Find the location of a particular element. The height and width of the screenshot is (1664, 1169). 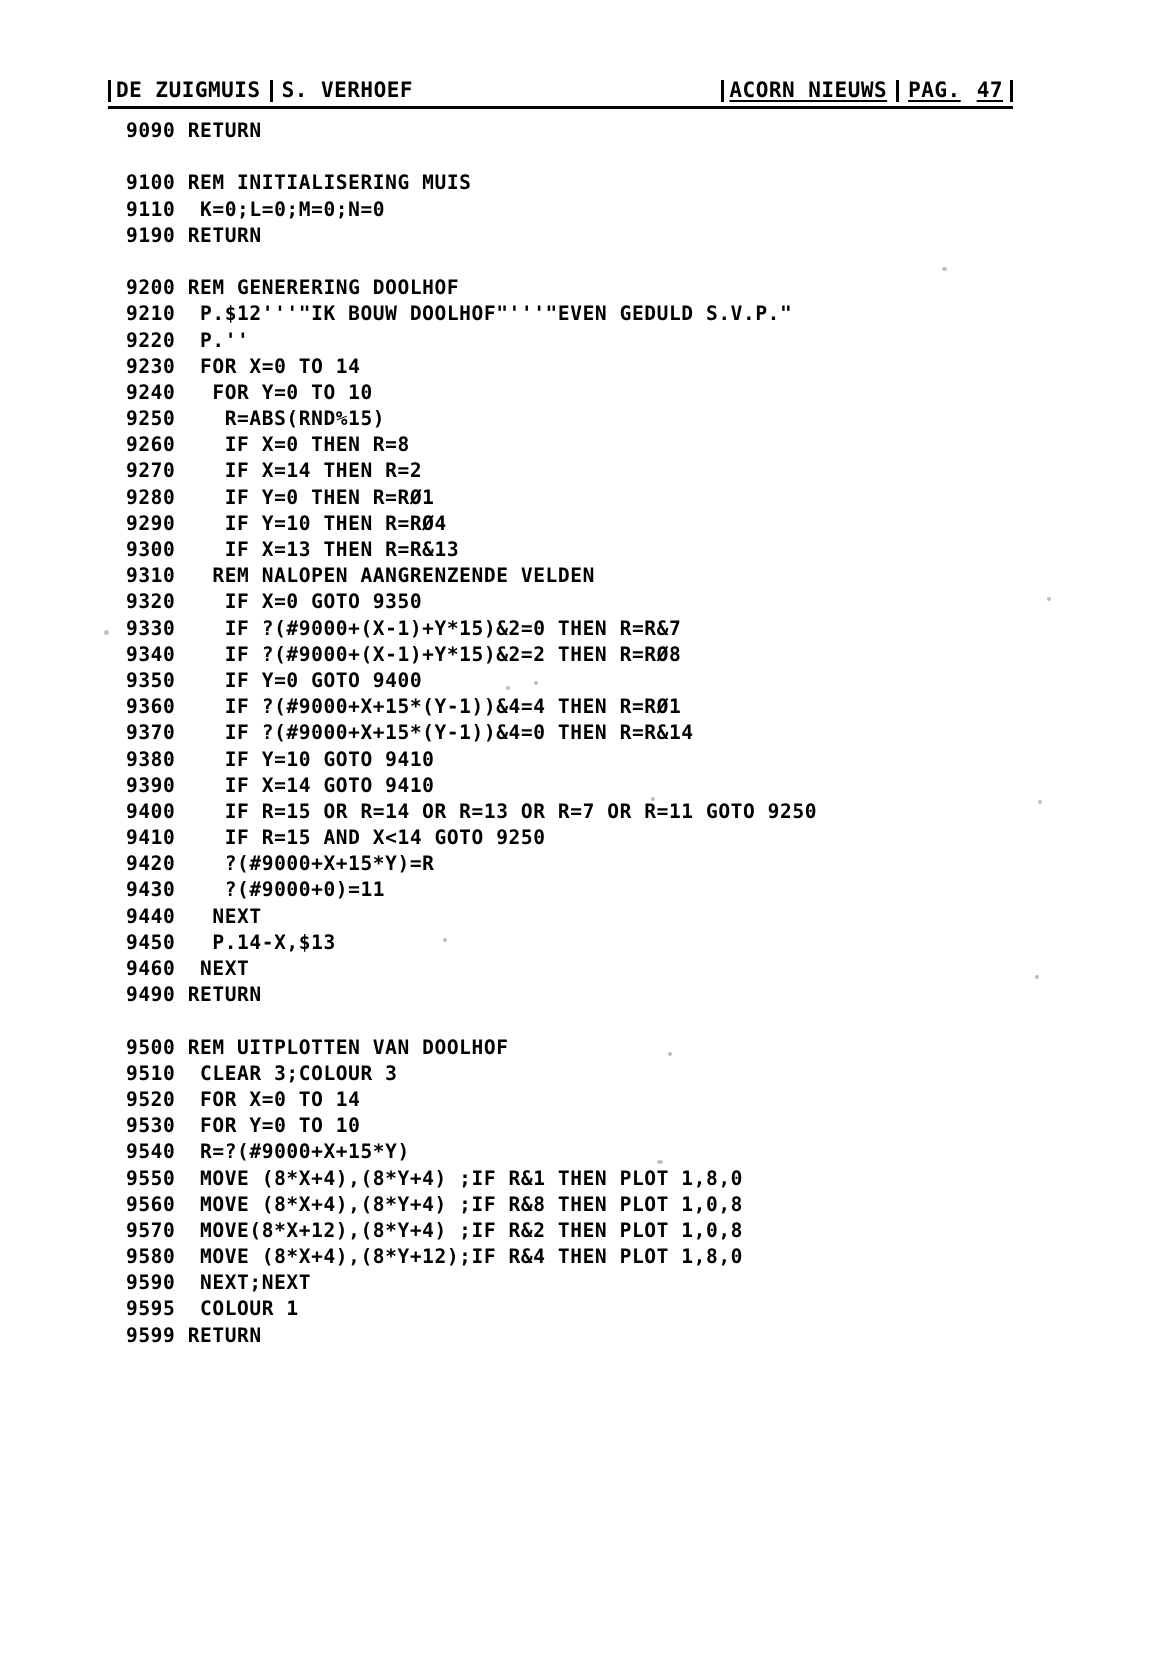

code-line: 9260 IF X=0 THEN R=8 is located at coordinates (268, 445).